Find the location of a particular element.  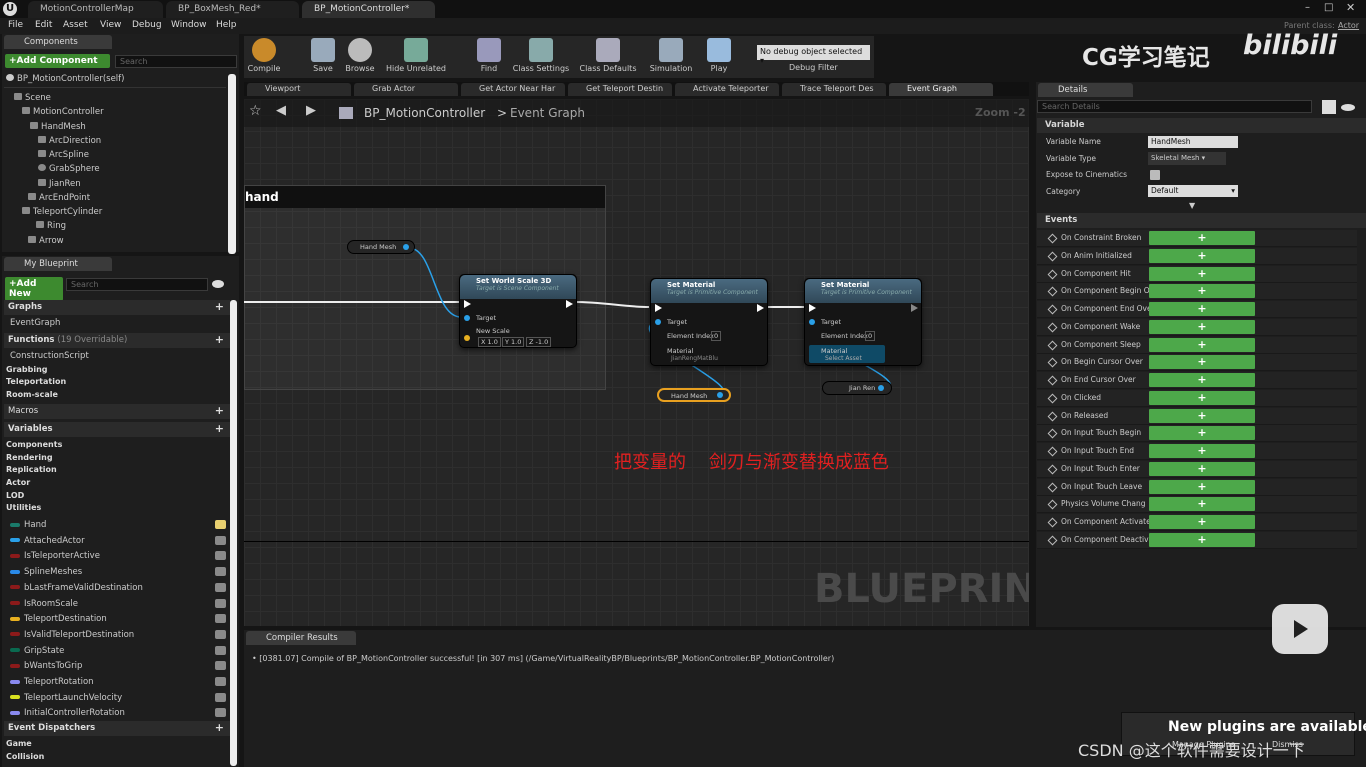

add-macro-button: + is located at coordinates (219, 410).